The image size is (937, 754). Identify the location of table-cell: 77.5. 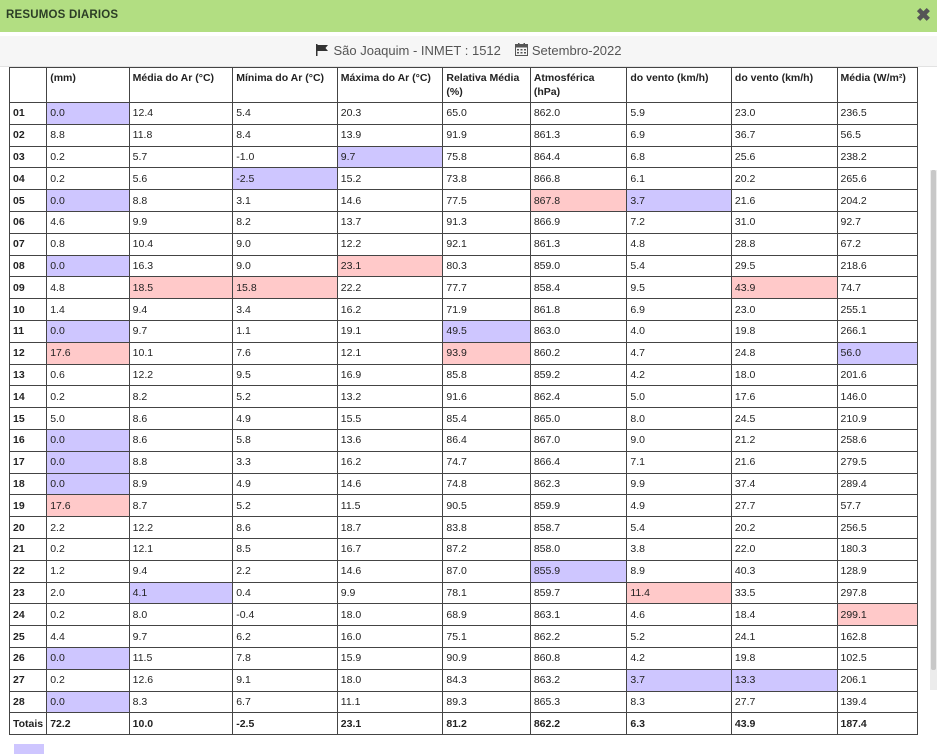
(486, 200).